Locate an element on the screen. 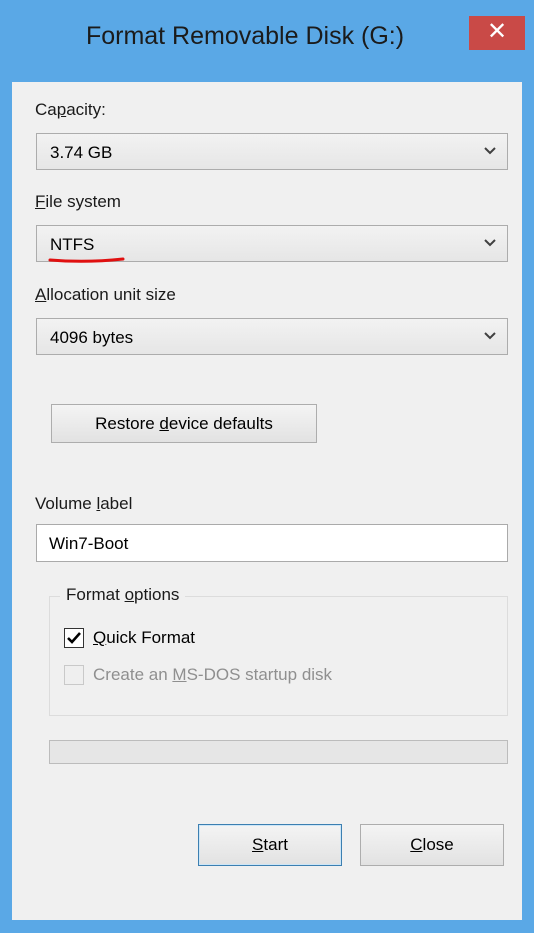 The image size is (534, 933). allocation-unit-value: 4096 bytes is located at coordinates (92, 337).